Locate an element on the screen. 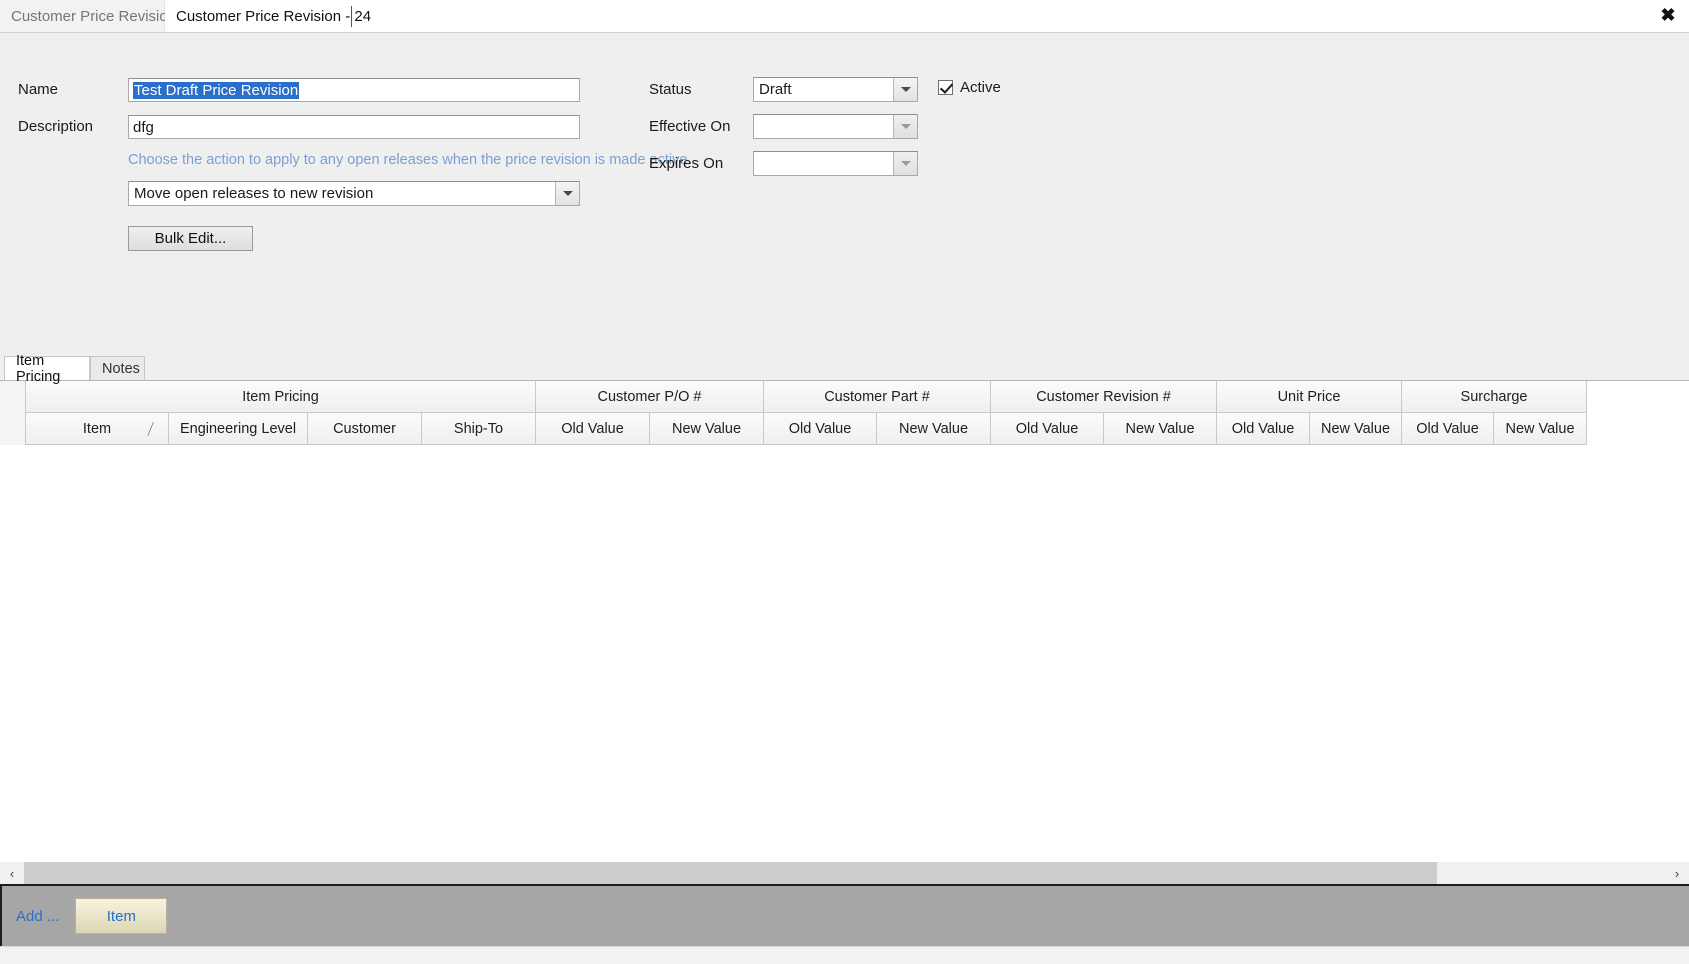 The image size is (1689, 964). status-bar is located at coordinates (844, 955).